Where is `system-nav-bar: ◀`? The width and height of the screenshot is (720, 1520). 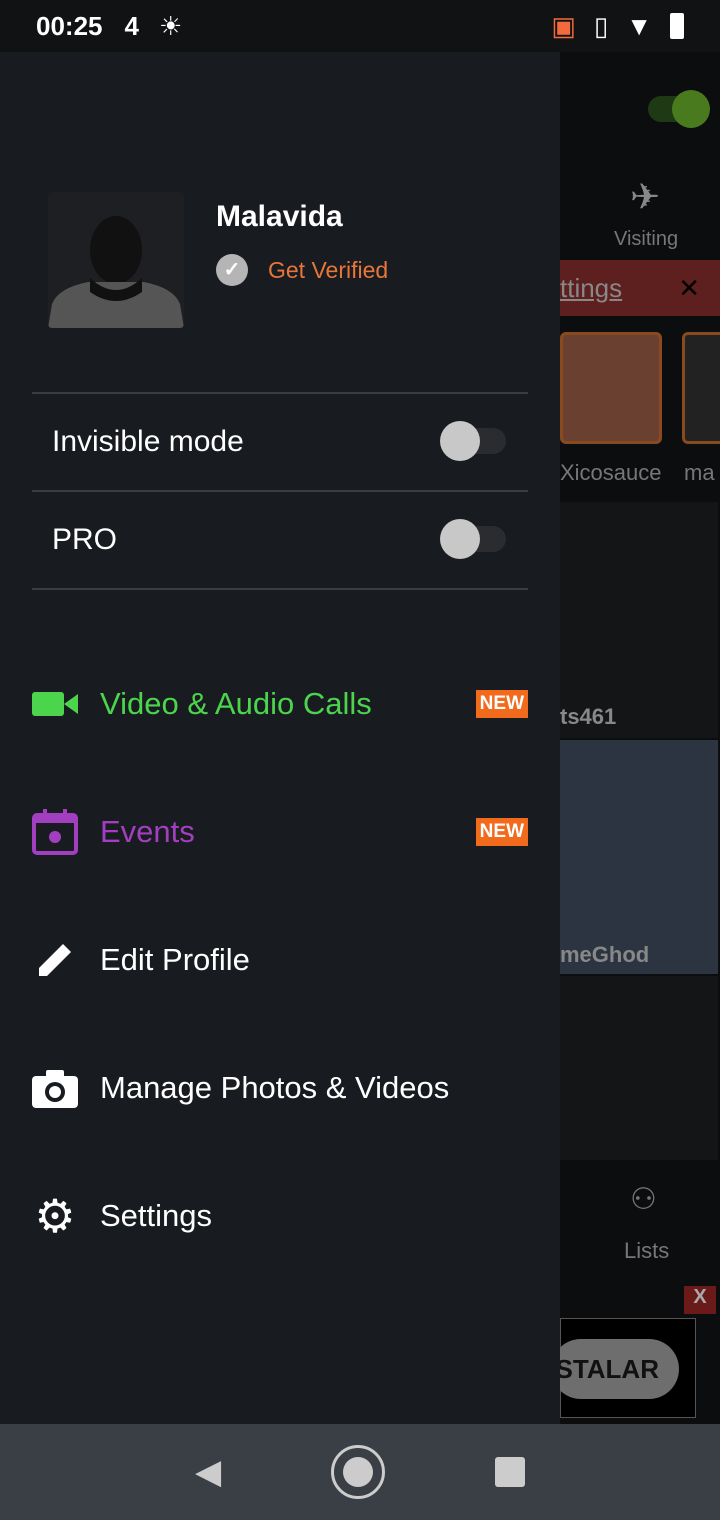
system-nav-bar: ◀ is located at coordinates (360, 1472).